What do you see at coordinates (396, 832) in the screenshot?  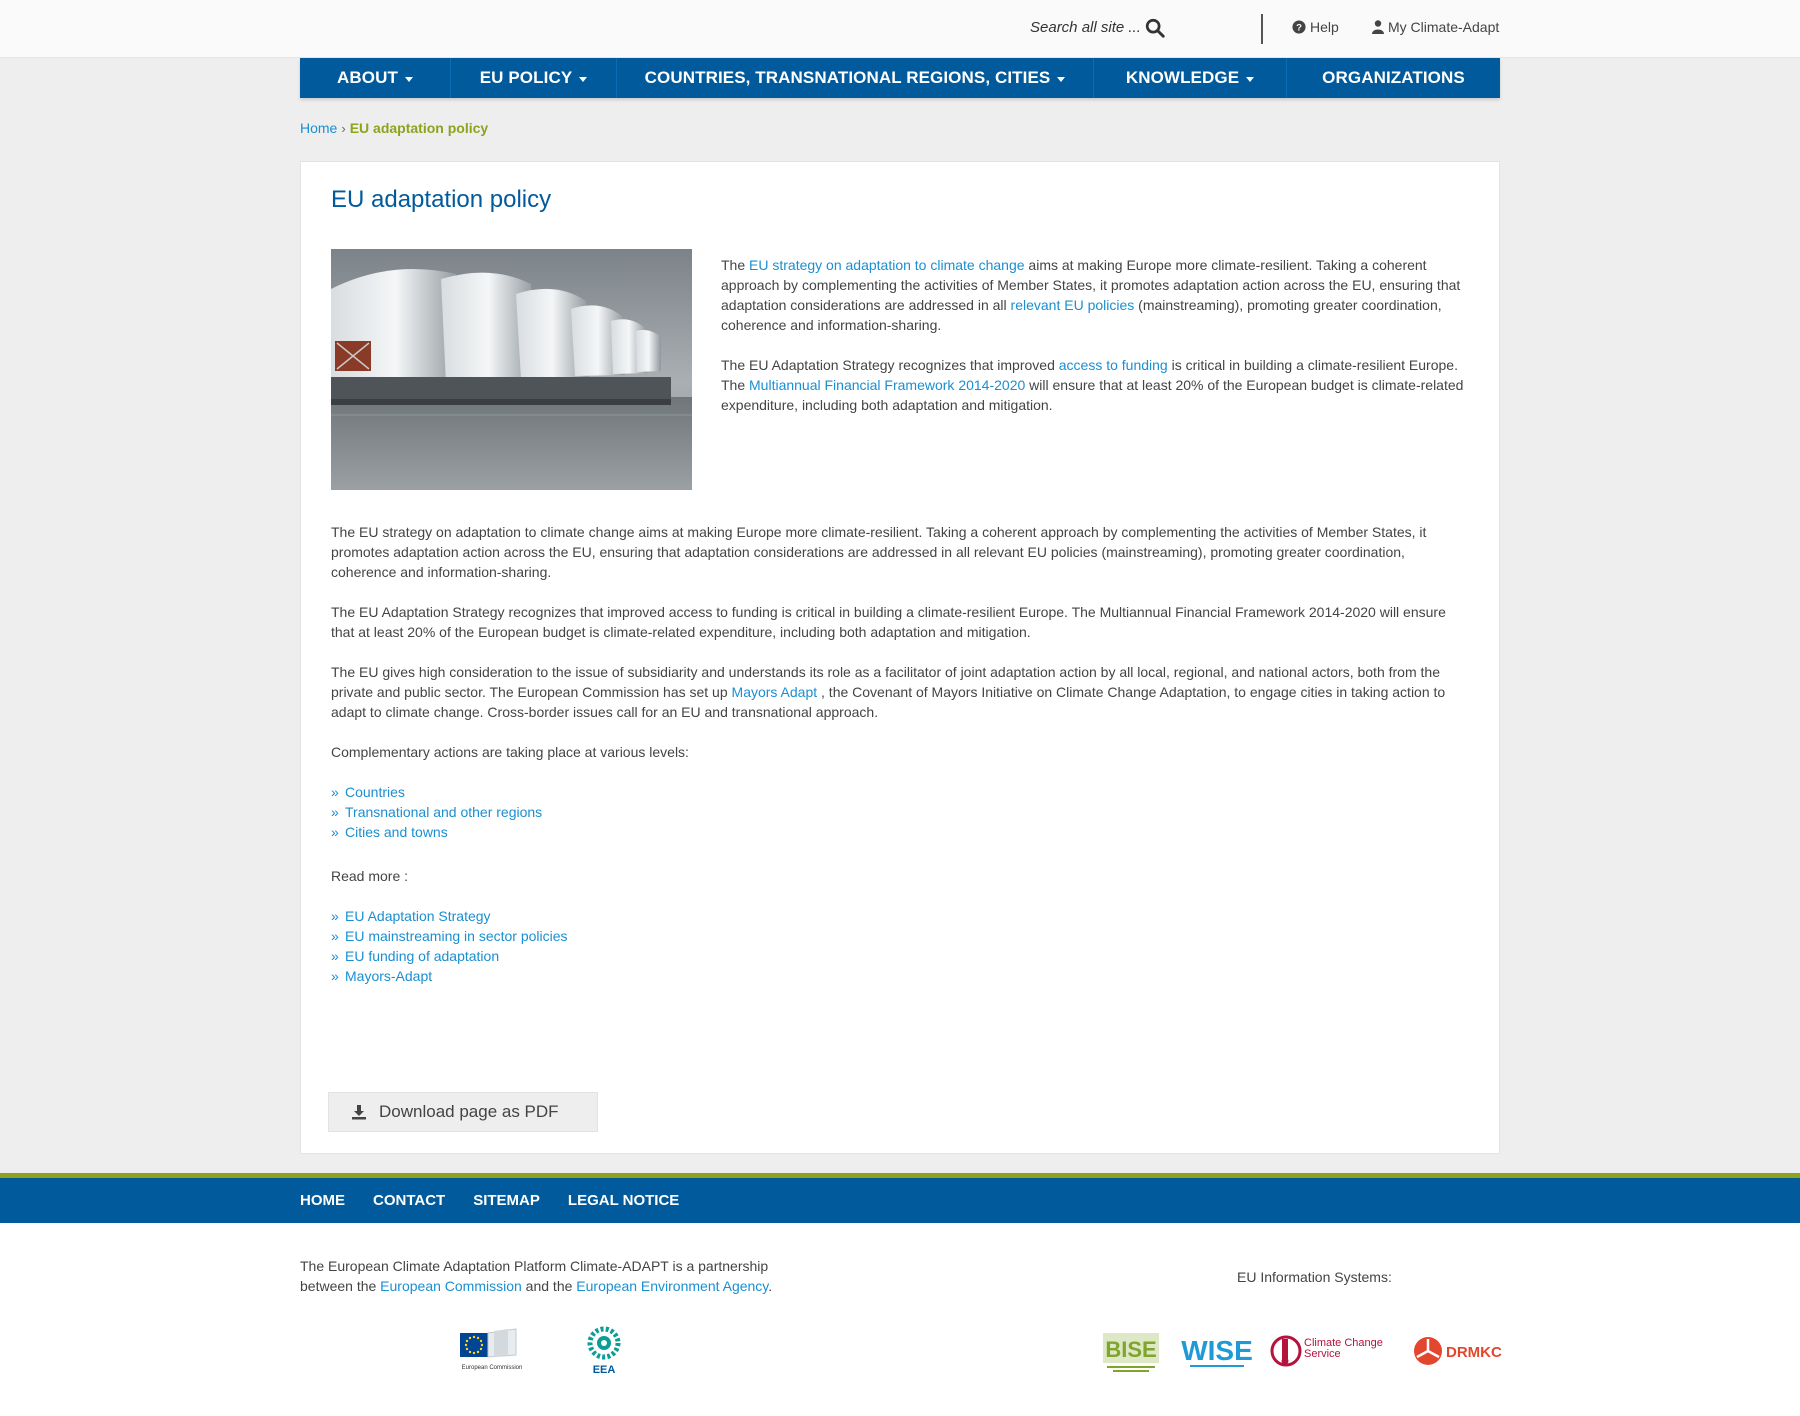 I see `cities-towns-link: Cities and towns` at bounding box center [396, 832].